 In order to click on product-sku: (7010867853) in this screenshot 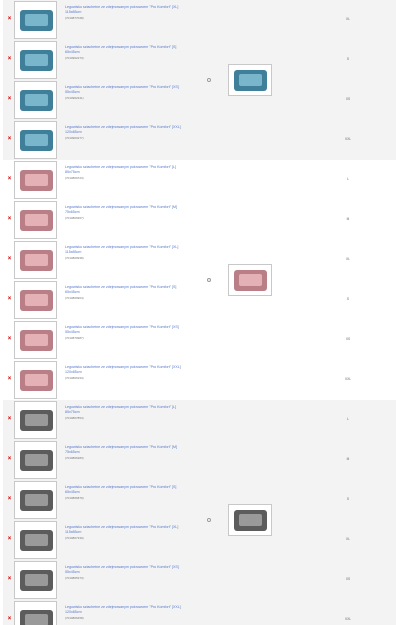, I will do `click(74, 418)`.